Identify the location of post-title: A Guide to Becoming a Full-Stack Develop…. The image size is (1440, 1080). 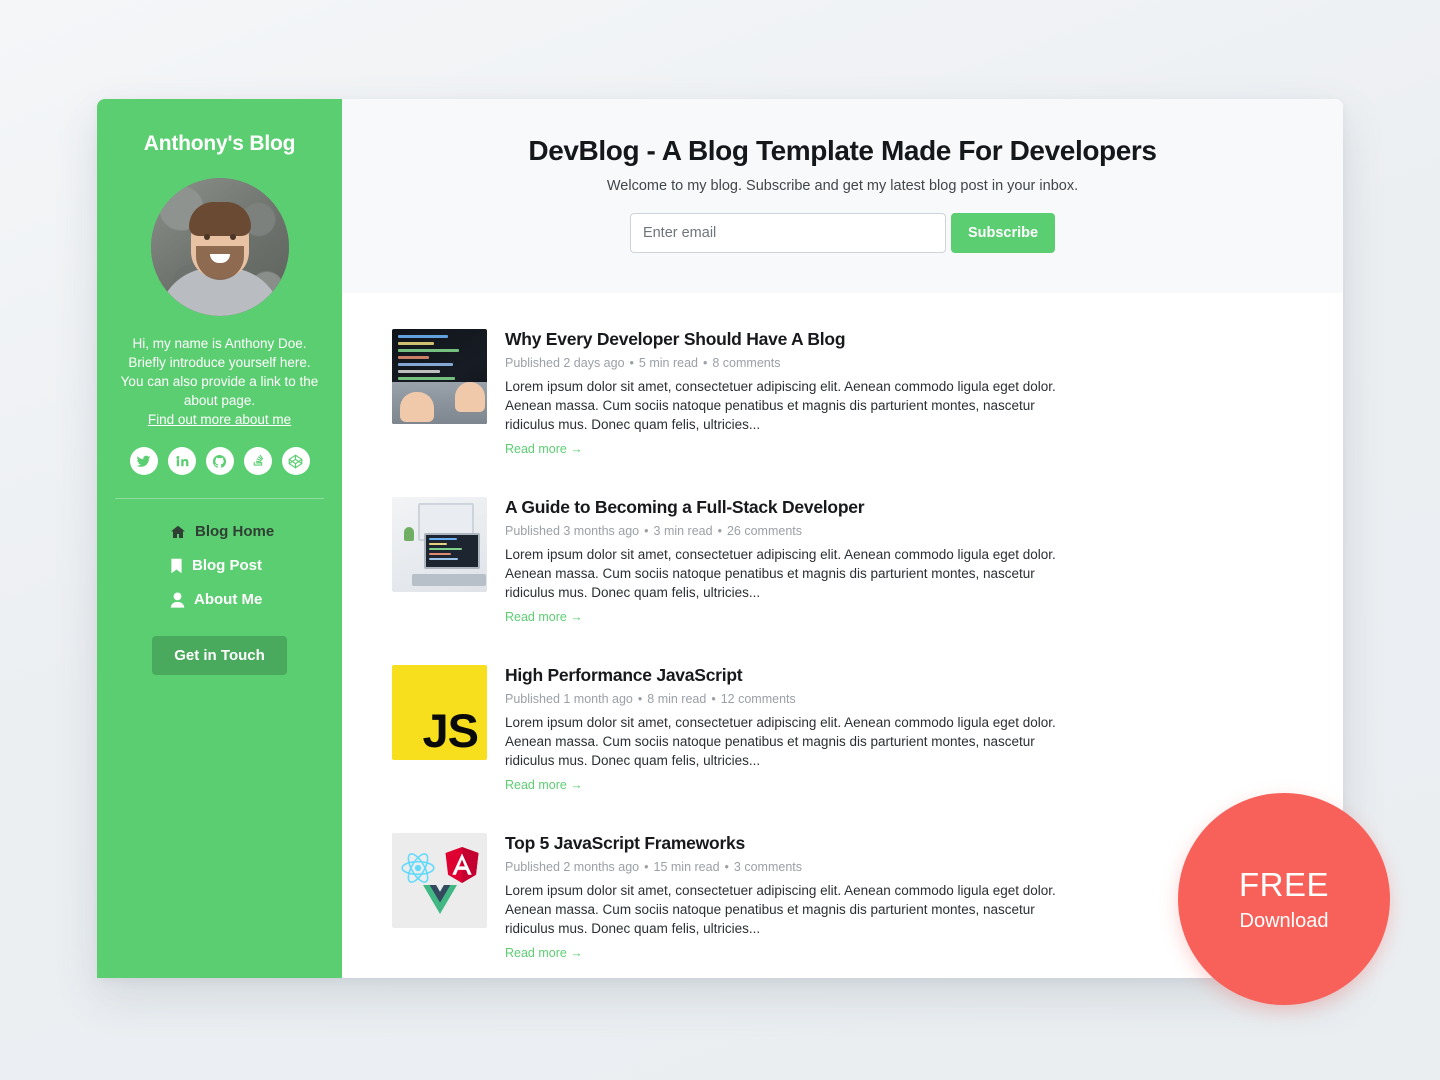
(899, 507).